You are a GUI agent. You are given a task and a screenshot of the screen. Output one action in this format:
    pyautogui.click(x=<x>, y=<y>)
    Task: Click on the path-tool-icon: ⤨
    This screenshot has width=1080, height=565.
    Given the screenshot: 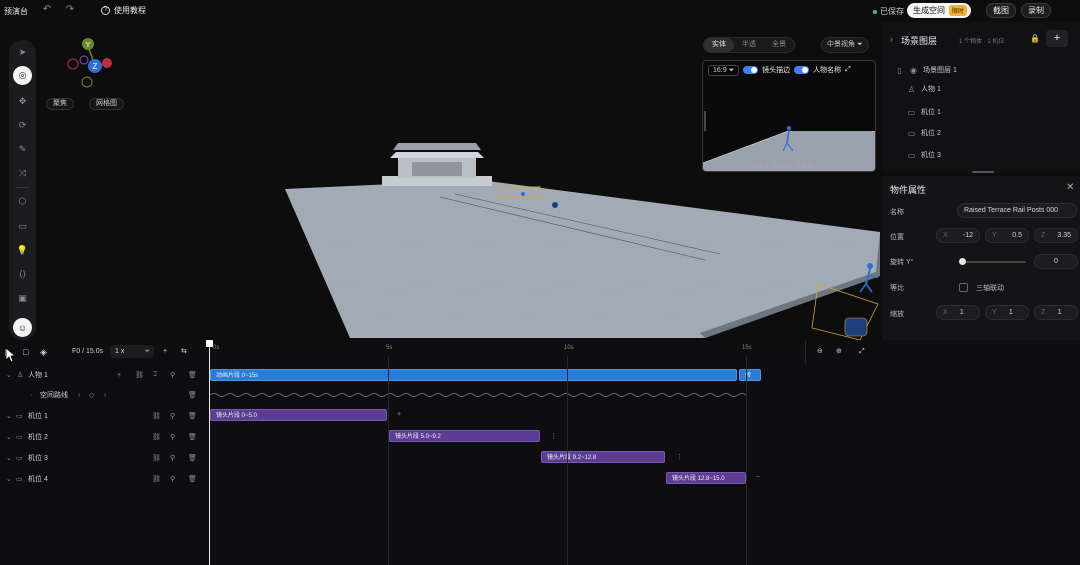 What is the action you would take?
    pyautogui.click(x=22, y=173)
    